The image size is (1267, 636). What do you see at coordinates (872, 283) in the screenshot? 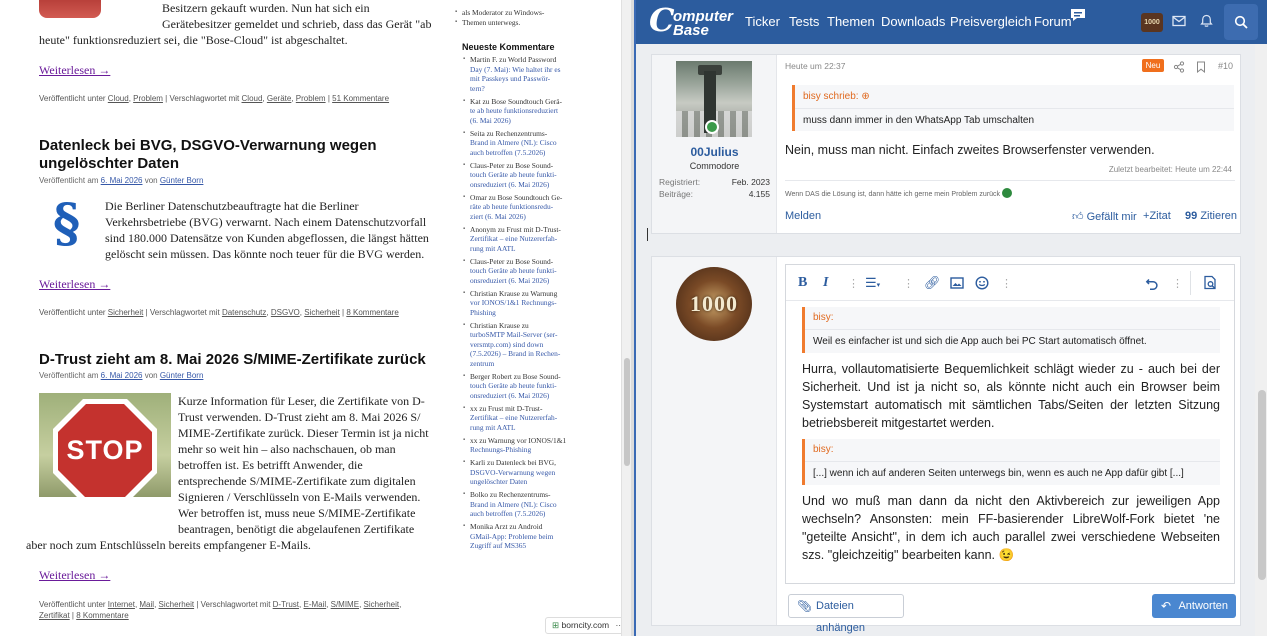
I see `list-icon: ☰▾` at bounding box center [872, 283].